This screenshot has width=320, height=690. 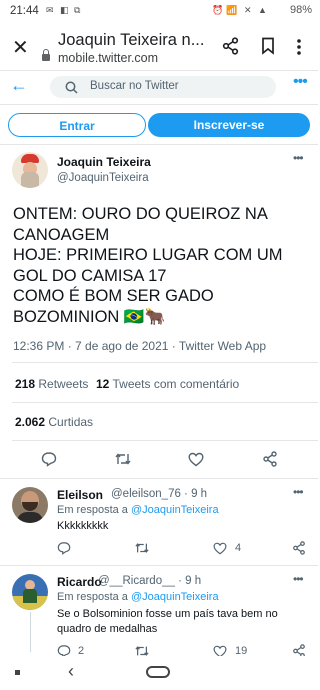 I want to click on signup-button: Inscrever-se, so click(x=229, y=125).